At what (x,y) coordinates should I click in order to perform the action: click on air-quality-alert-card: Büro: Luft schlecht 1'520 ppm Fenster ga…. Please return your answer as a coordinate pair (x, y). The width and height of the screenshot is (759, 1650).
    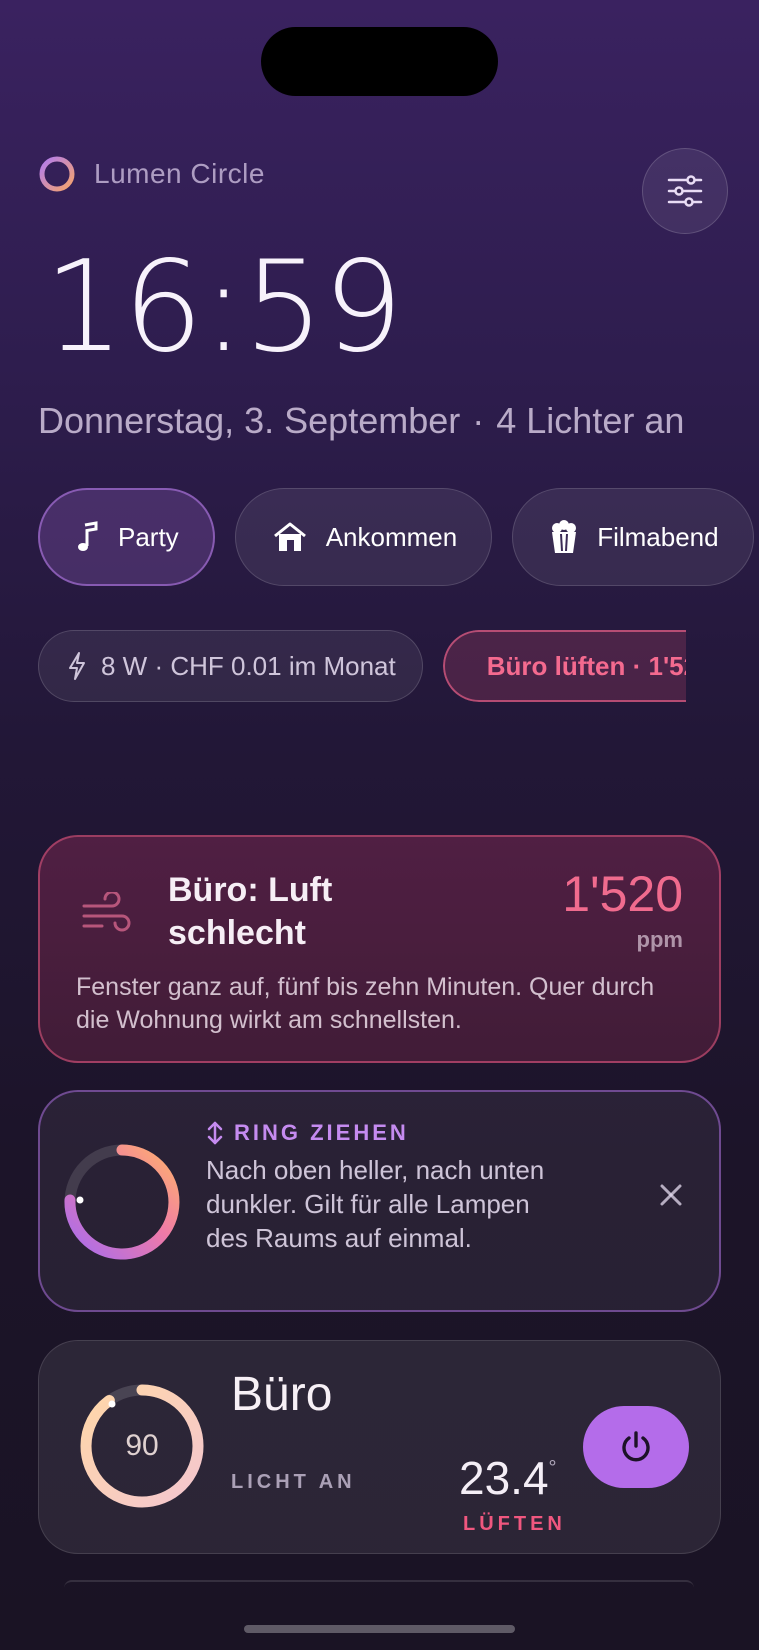
    Looking at the image, I should click on (379, 949).